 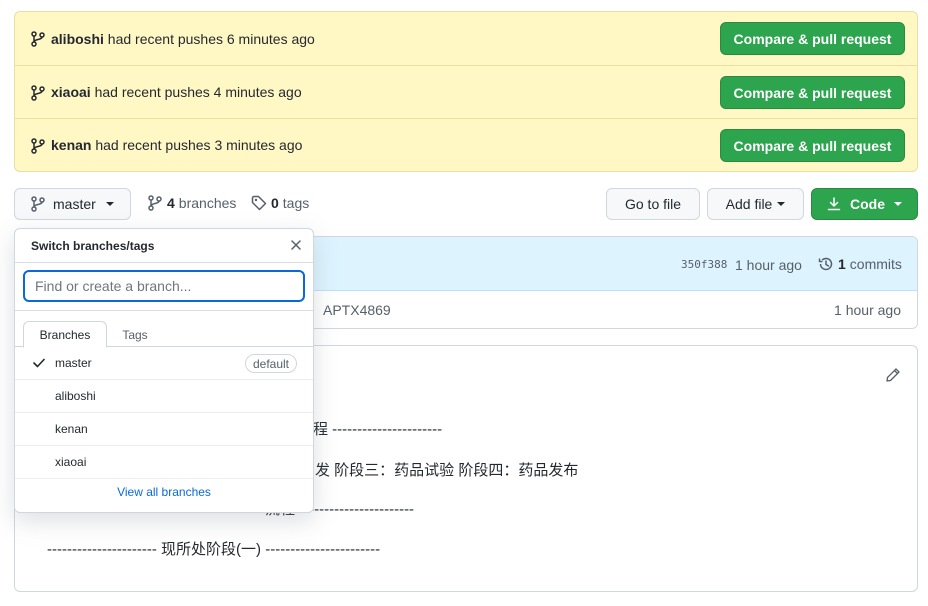 What do you see at coordinates (842, 264) in the screenshot?
I see `commits-count: 1` at bounding box center [842, 264].